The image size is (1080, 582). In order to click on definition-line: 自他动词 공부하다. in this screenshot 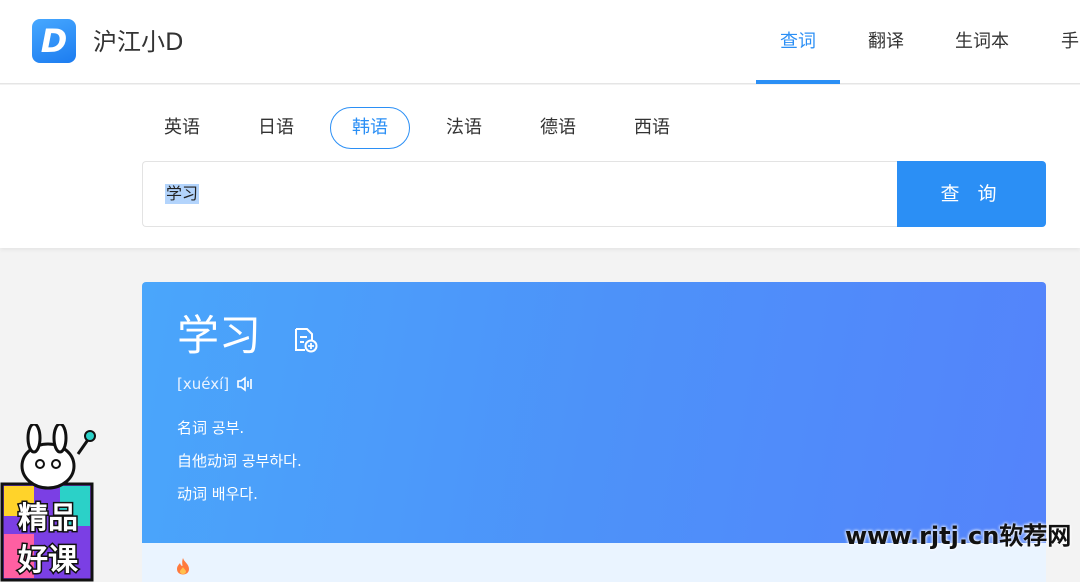, I will do `click(239, 461)`.